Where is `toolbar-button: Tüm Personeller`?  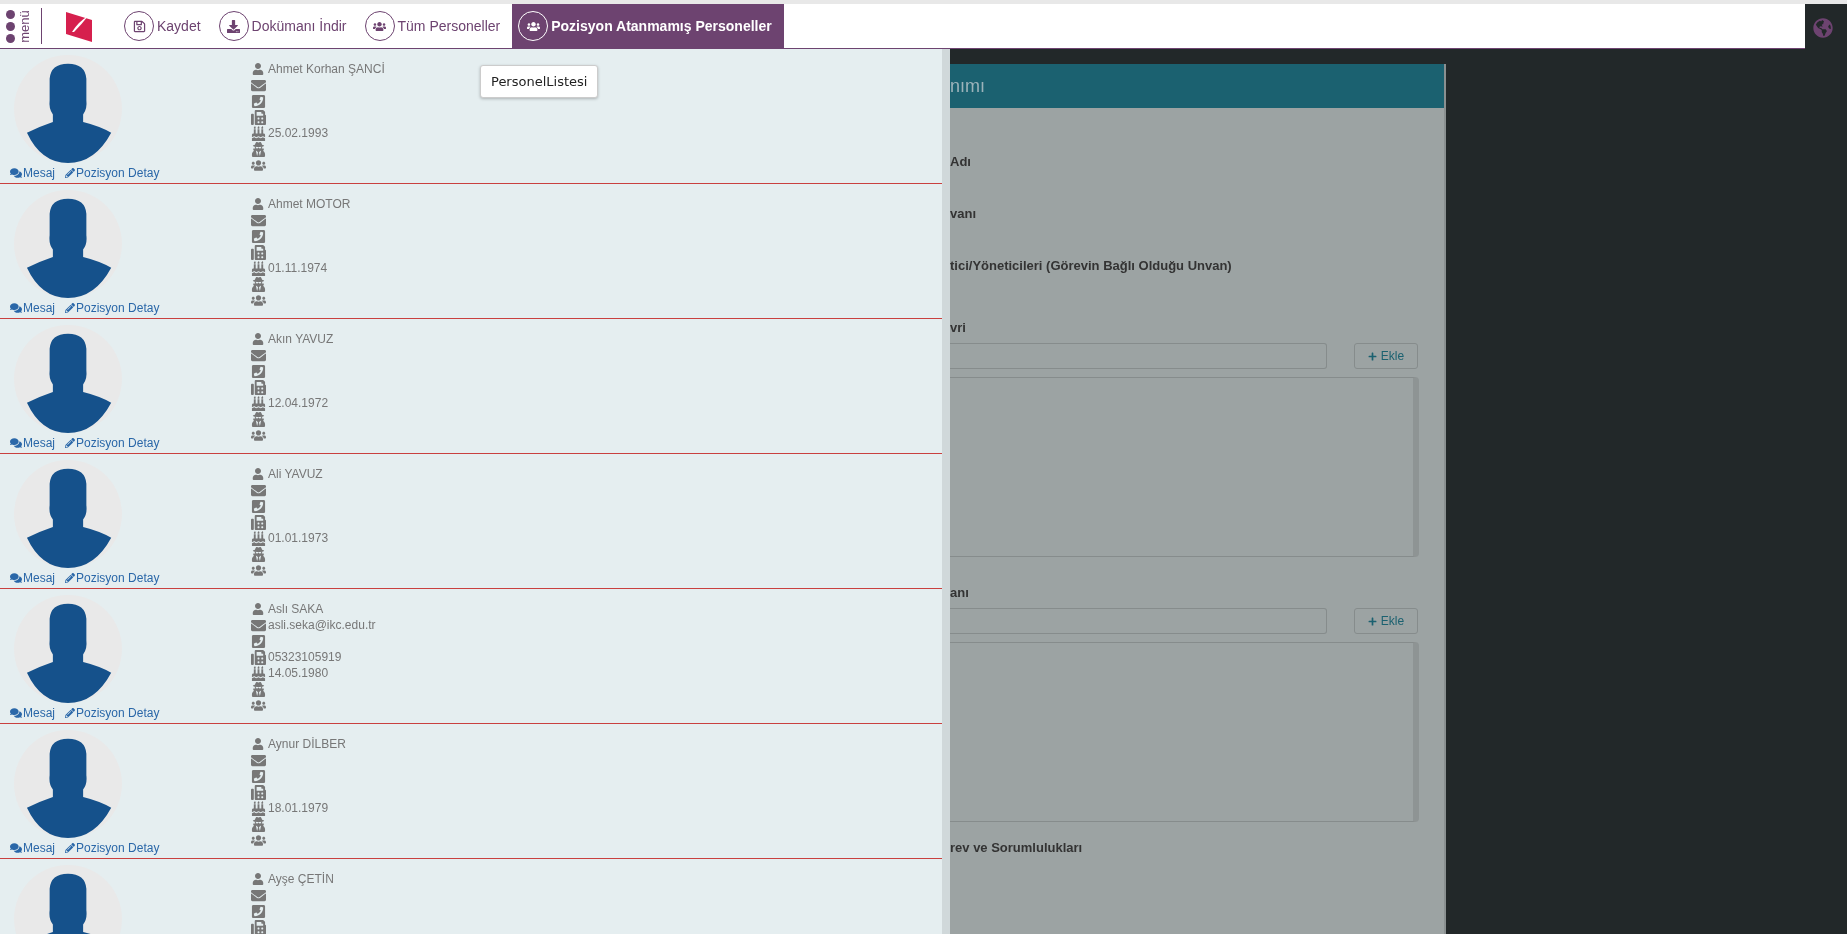 toolbar-button: Tüm Personeller is located at coordinates (435, 26).